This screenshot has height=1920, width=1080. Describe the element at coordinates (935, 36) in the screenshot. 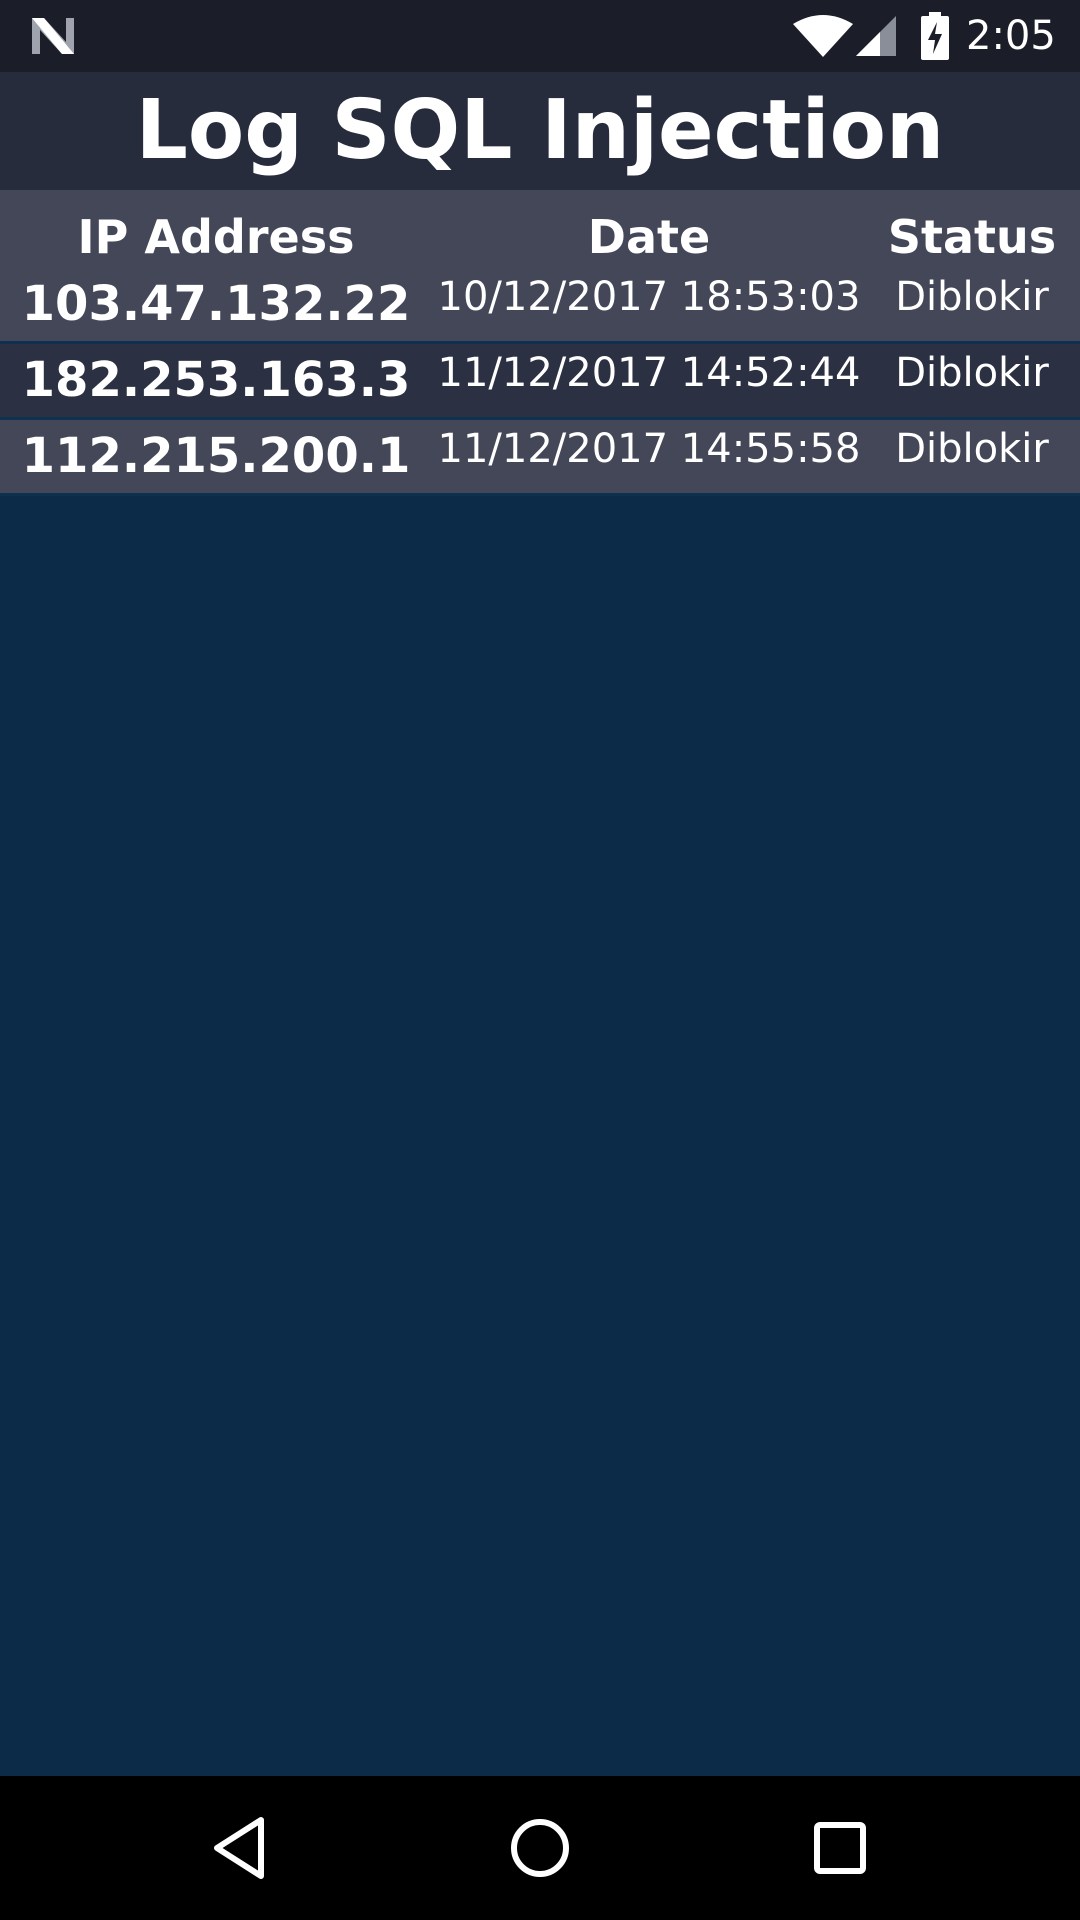

I see `battery-charging-icon` at that location.